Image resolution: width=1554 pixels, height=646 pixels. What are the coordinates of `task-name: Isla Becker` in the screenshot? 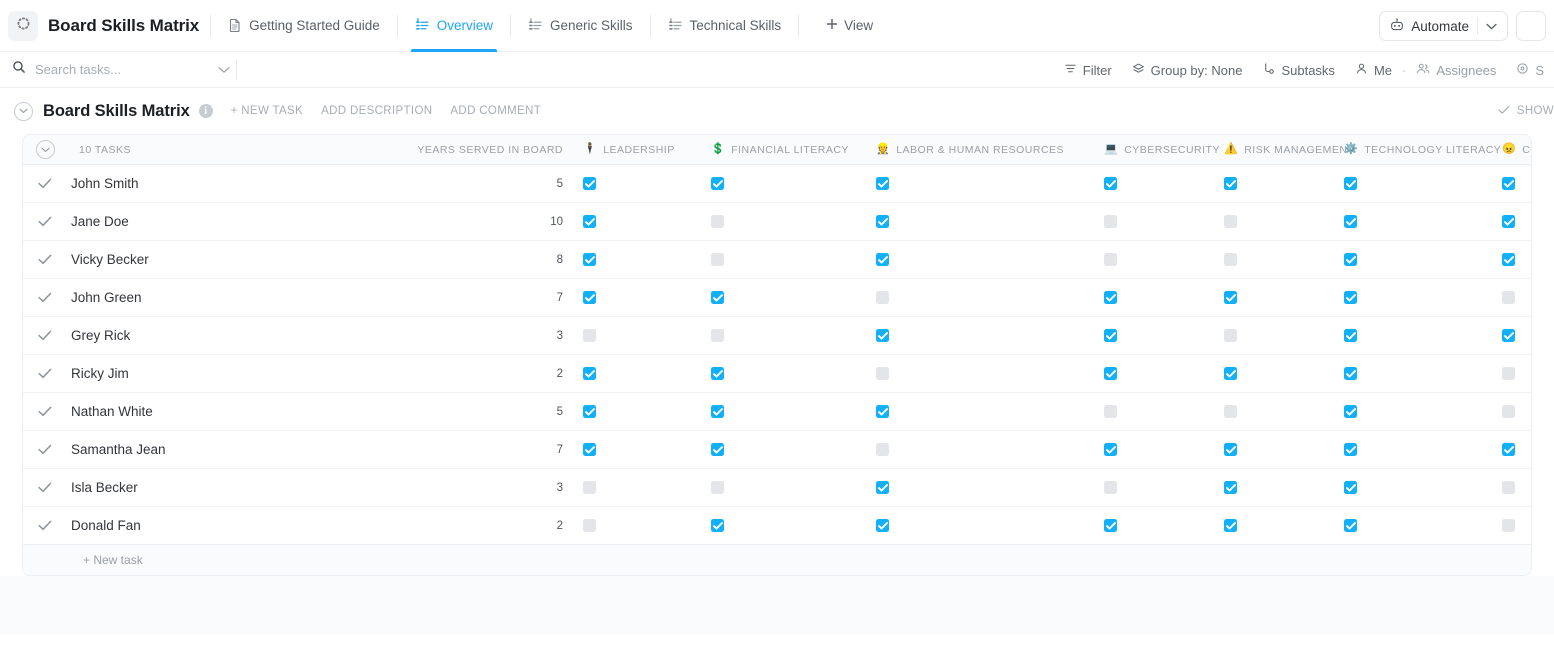 It's located at (237, 487).